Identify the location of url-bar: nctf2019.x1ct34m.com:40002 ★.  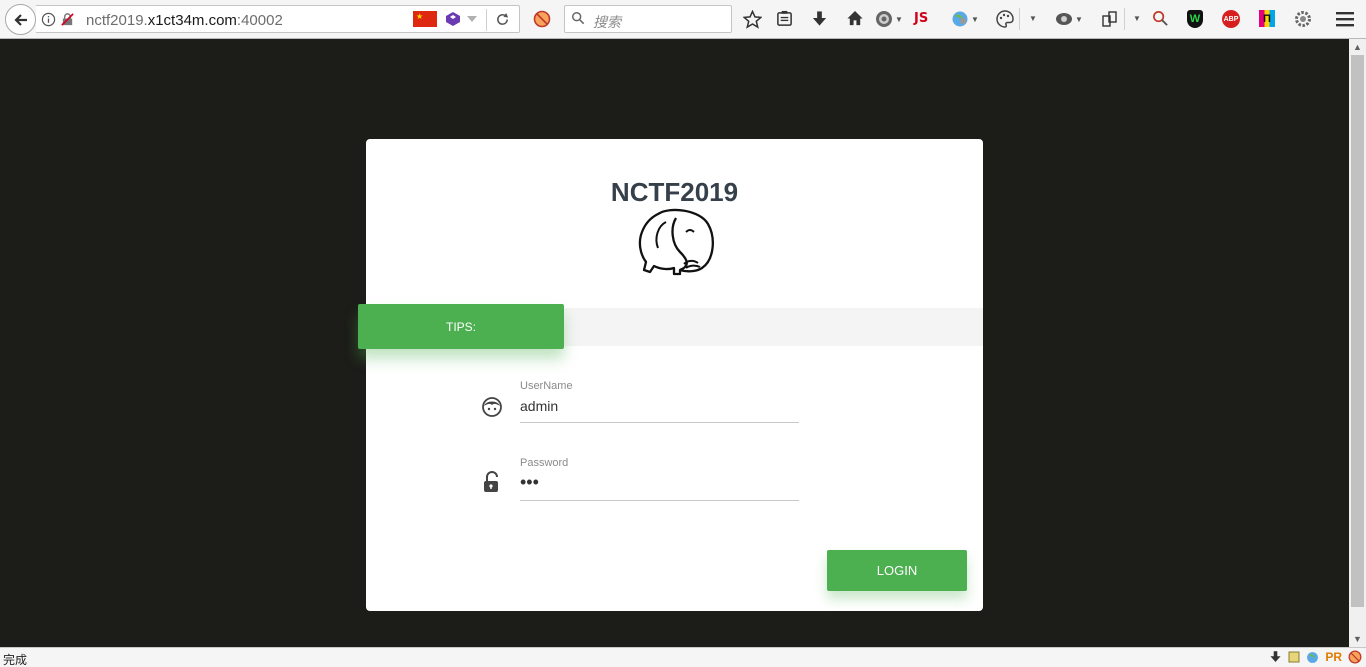
(278, 19).